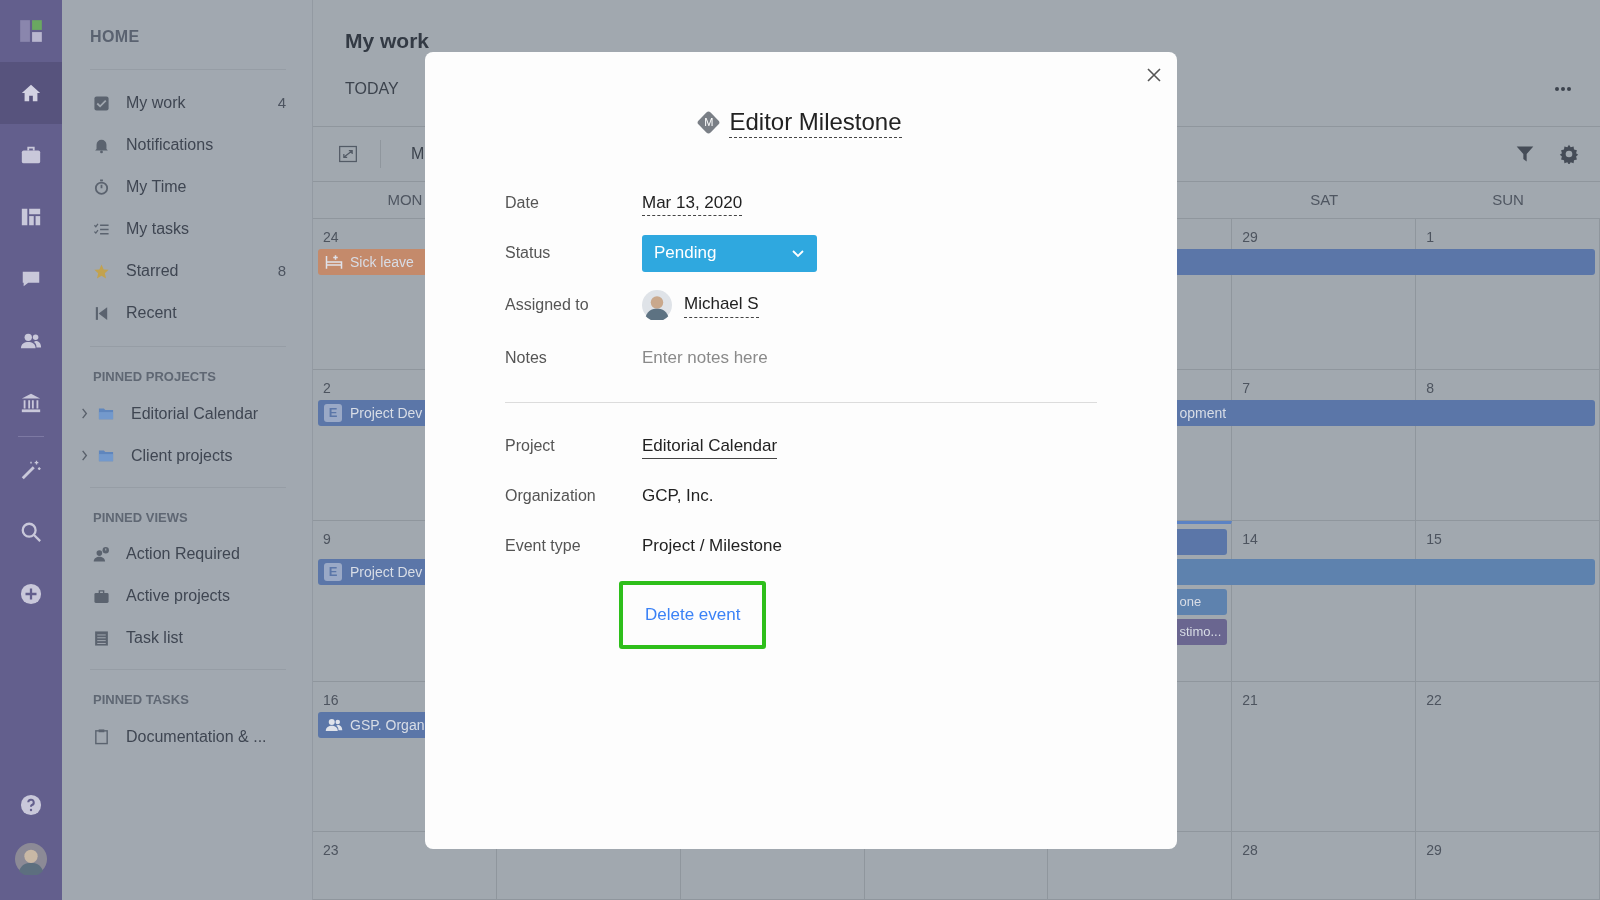 This screenshot has width=1600, height=900. Describe the element at coordinates (526, 357) in the screenshot. I see `field-label: Notes` at that location.